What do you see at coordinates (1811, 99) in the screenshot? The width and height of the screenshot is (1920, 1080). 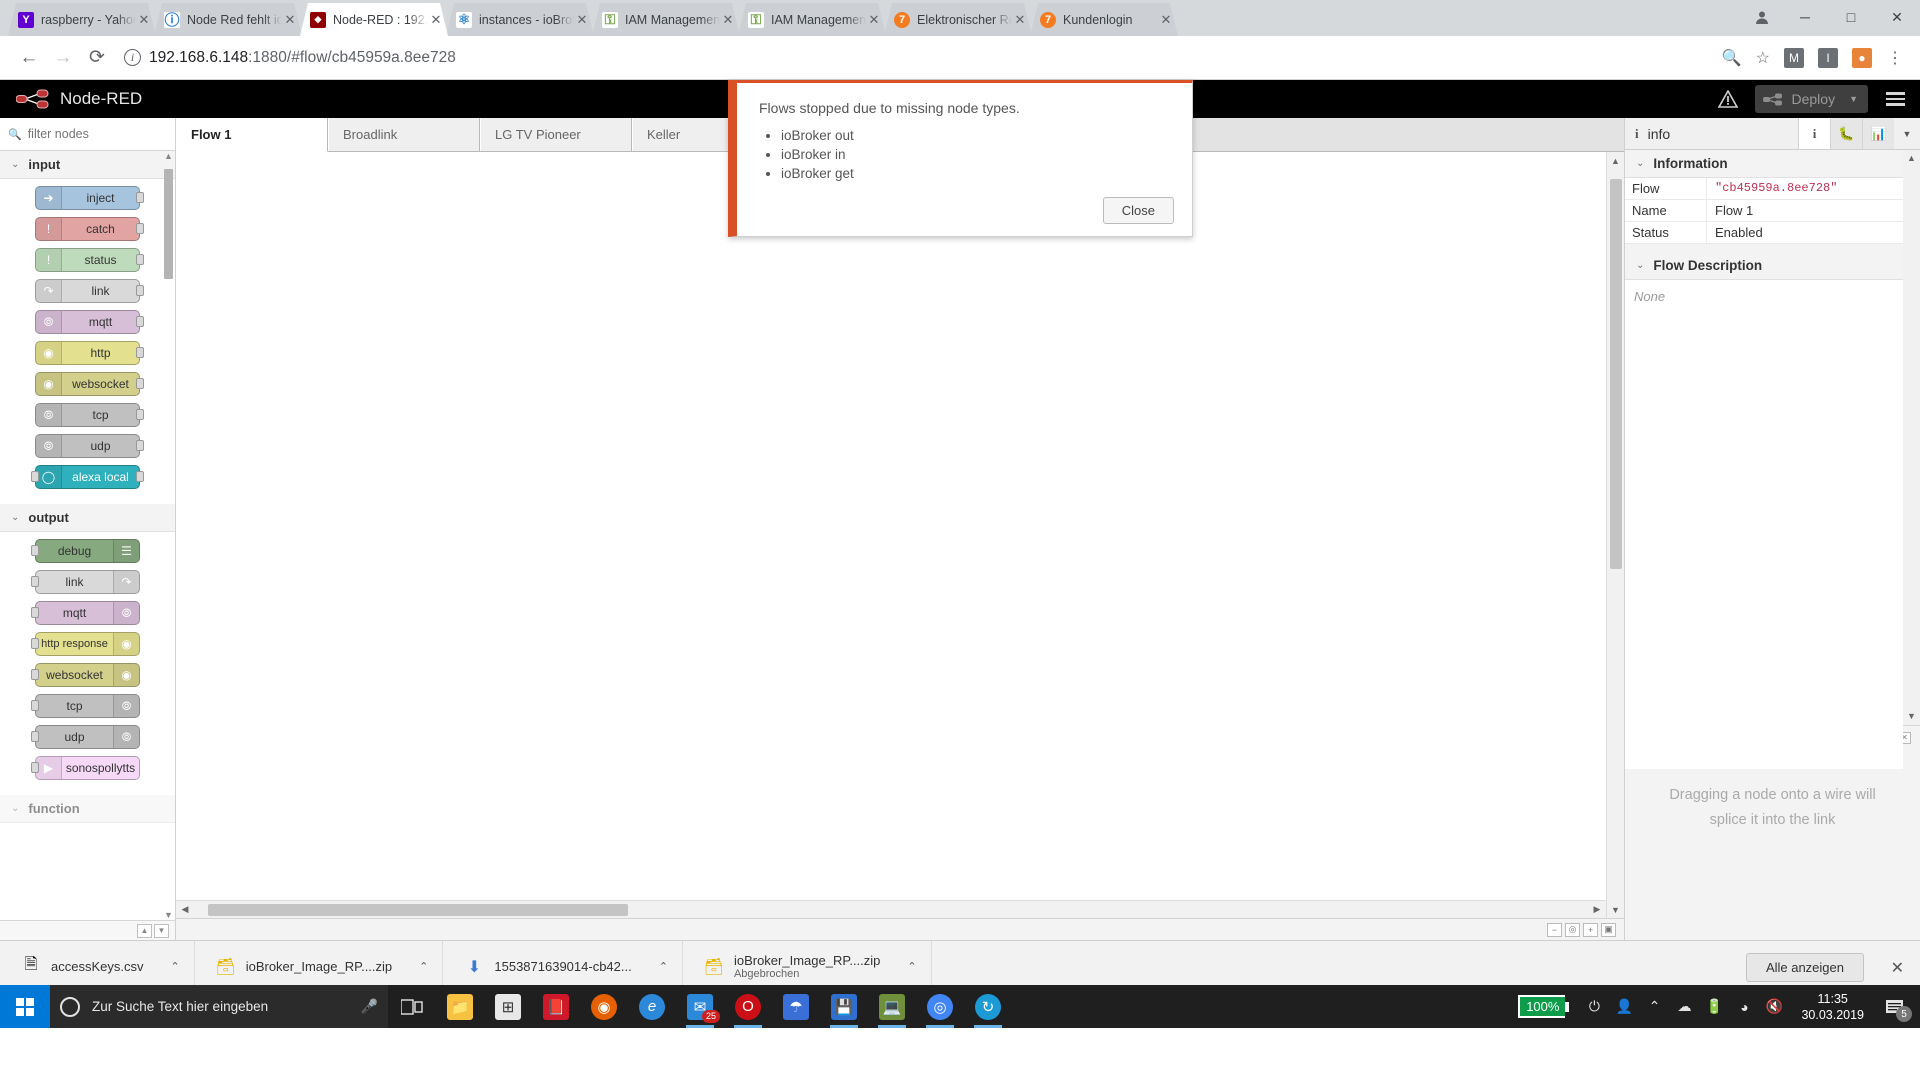 I see `deploy-button: Deploy ▼` at bounding box center [1811, 99].